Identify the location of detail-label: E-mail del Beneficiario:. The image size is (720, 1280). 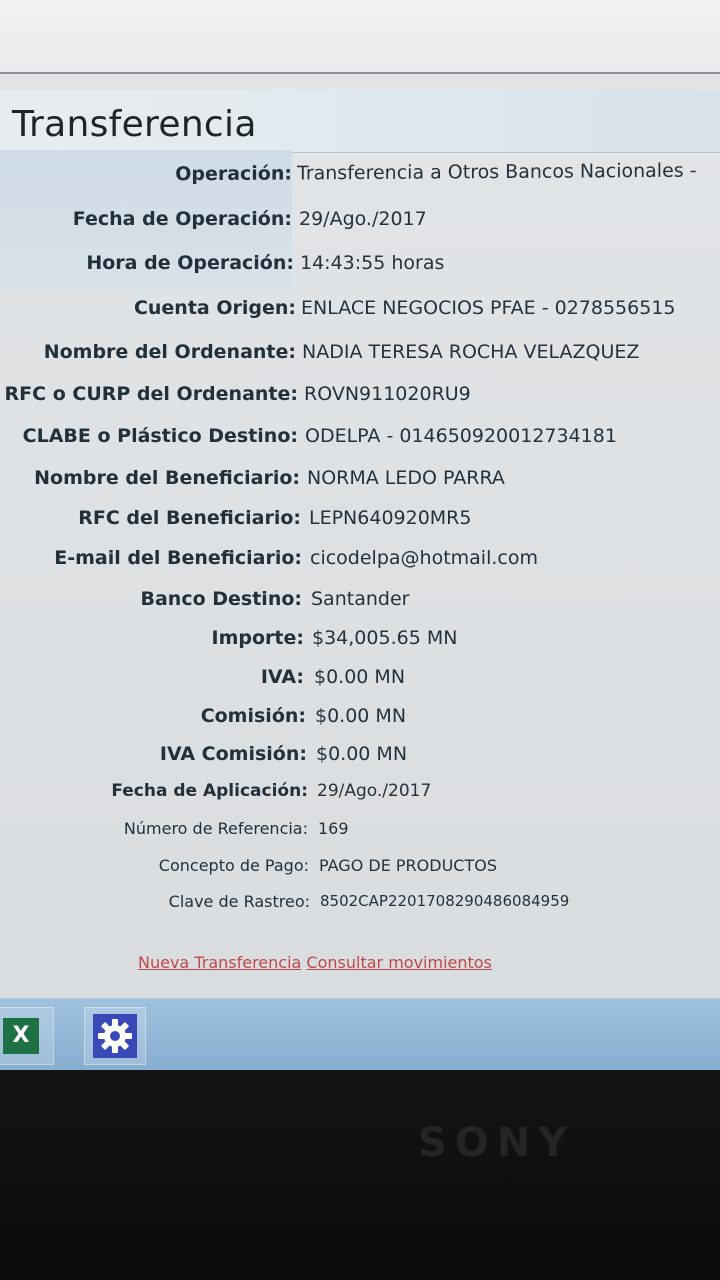
(178, 558).